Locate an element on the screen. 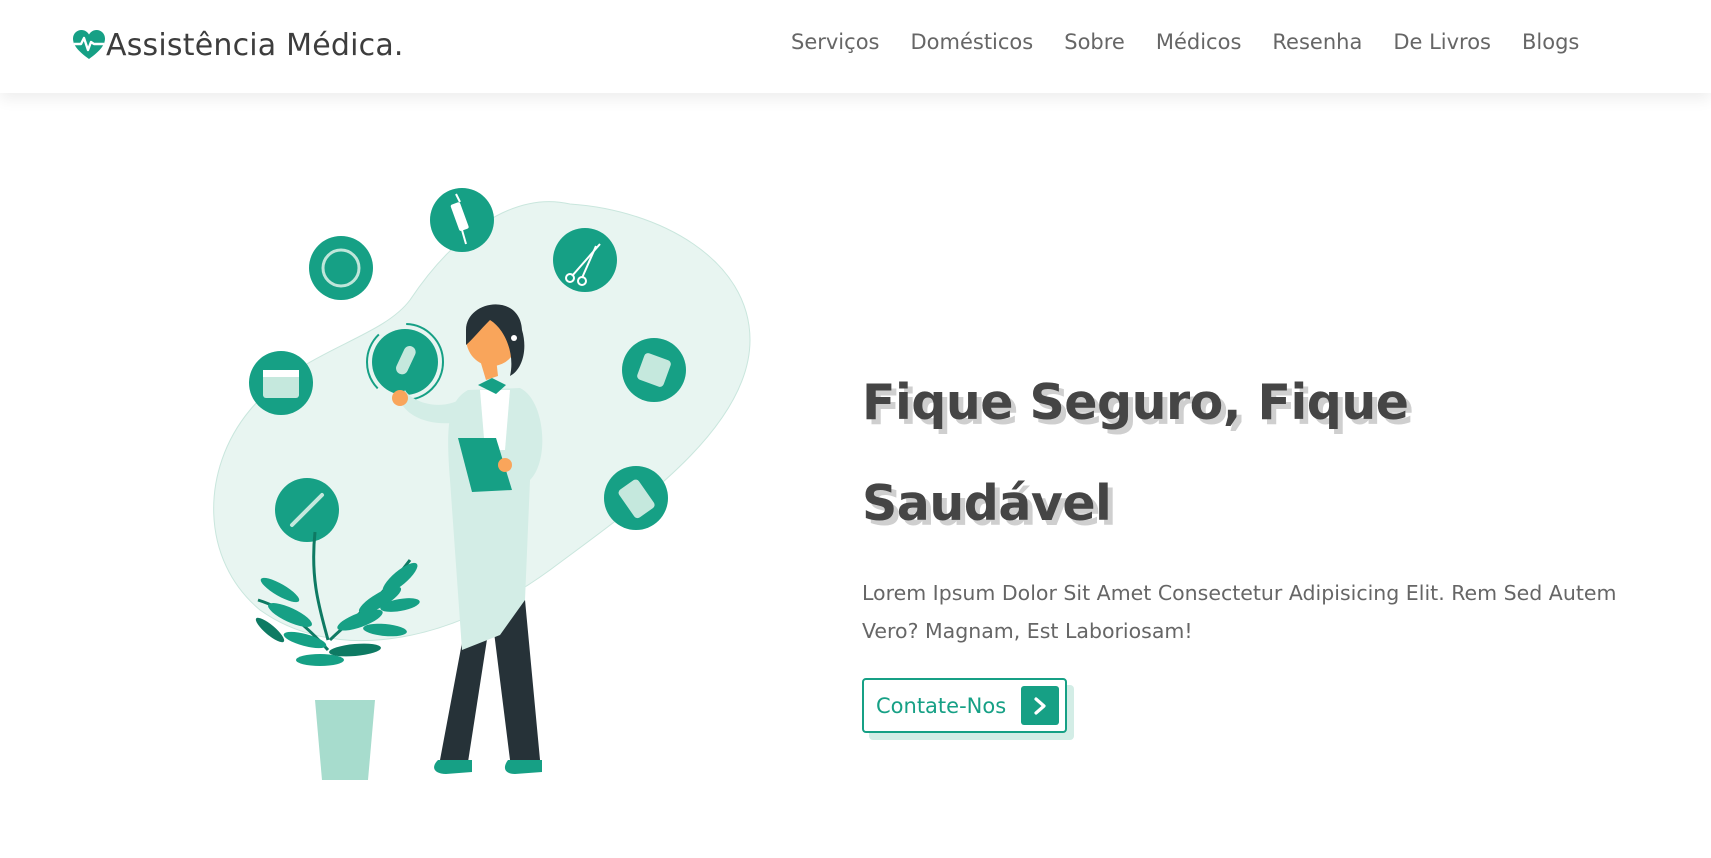 The height and width of the screenshot is (858, 1711). thermometer-icon is located at coordinates (307, 510).